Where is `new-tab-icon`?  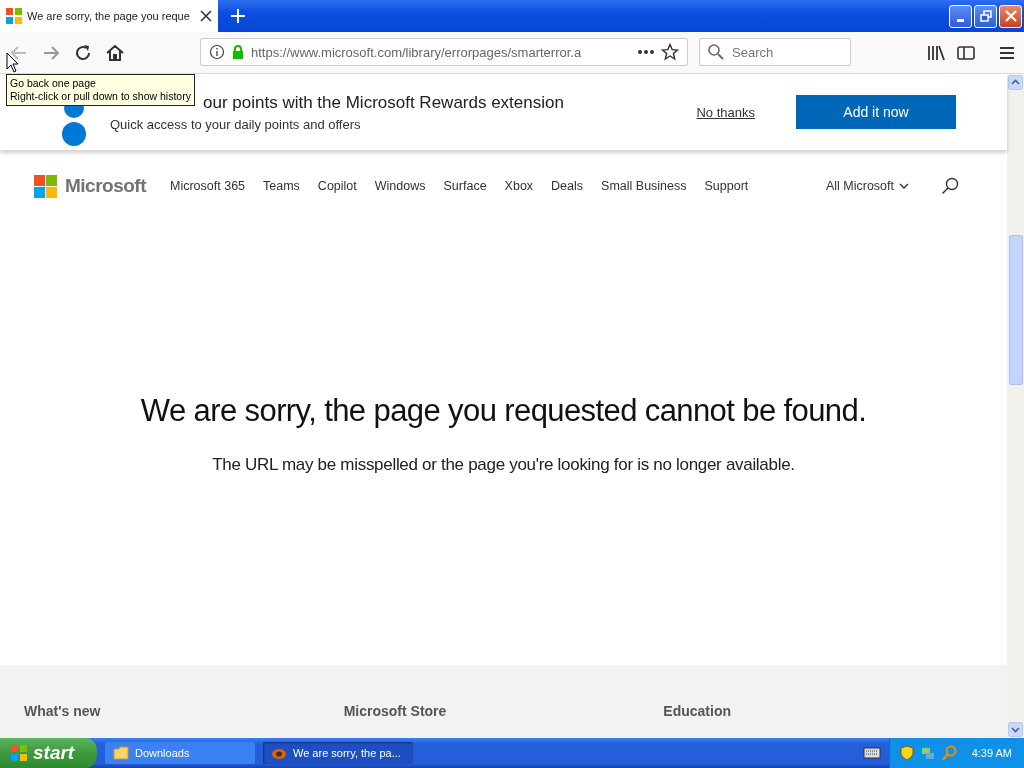 new-tab-icon is located at coordinates (238, 16).